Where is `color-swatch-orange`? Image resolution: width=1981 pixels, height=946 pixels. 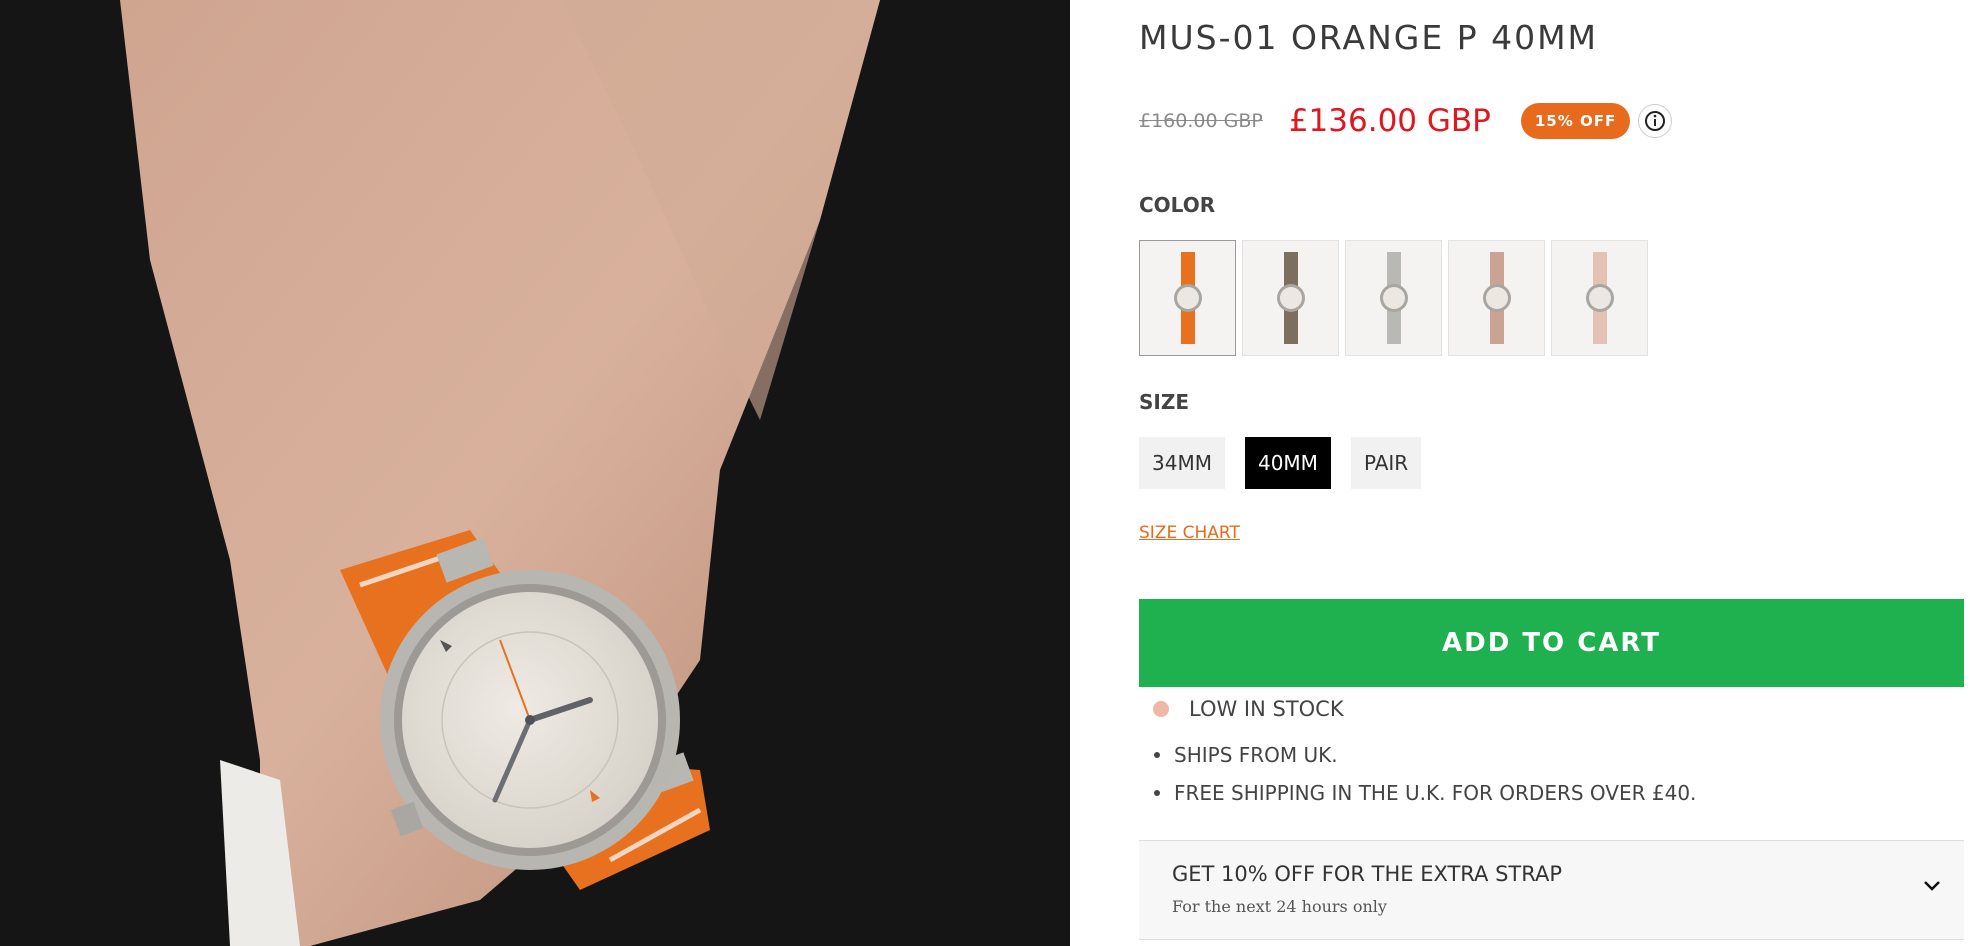 color-swatch-orange is located at coordinates (1187, 298).